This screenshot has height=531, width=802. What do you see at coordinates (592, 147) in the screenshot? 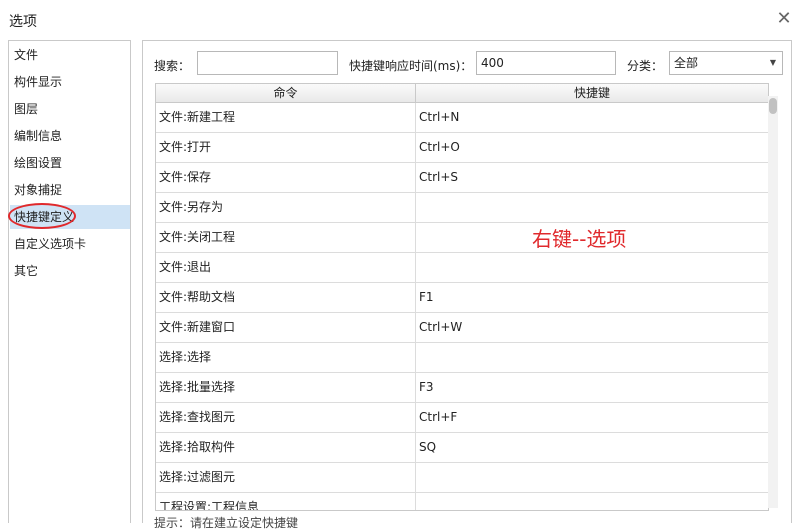
I see `shortcut-cell: Ctrl+O` at bounding box center [592, 147].